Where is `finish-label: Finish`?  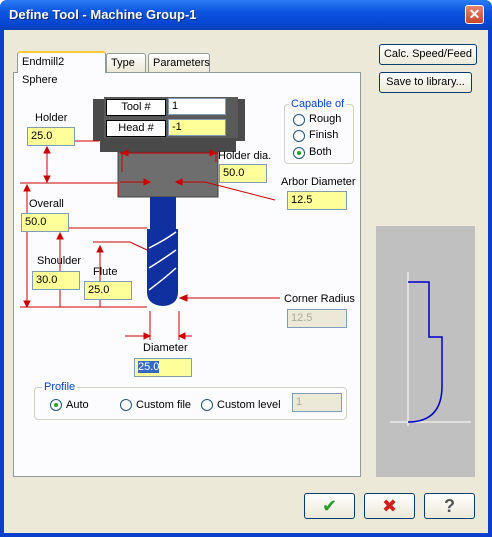 finish-label: Finish is located at coordinates (323, 135).